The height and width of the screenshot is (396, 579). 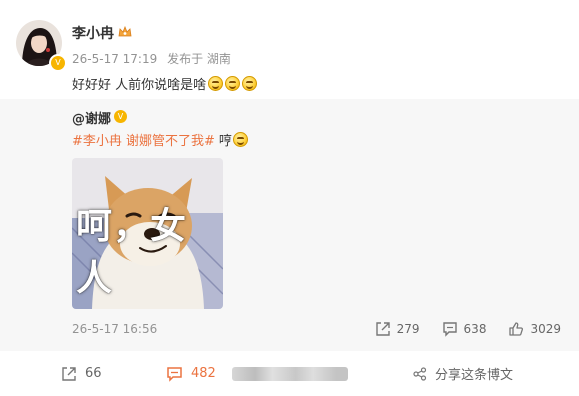 What do you see at coordinates (420, 373) in the screenshot?
I see `share-icon` at bounding box center [420, 373].